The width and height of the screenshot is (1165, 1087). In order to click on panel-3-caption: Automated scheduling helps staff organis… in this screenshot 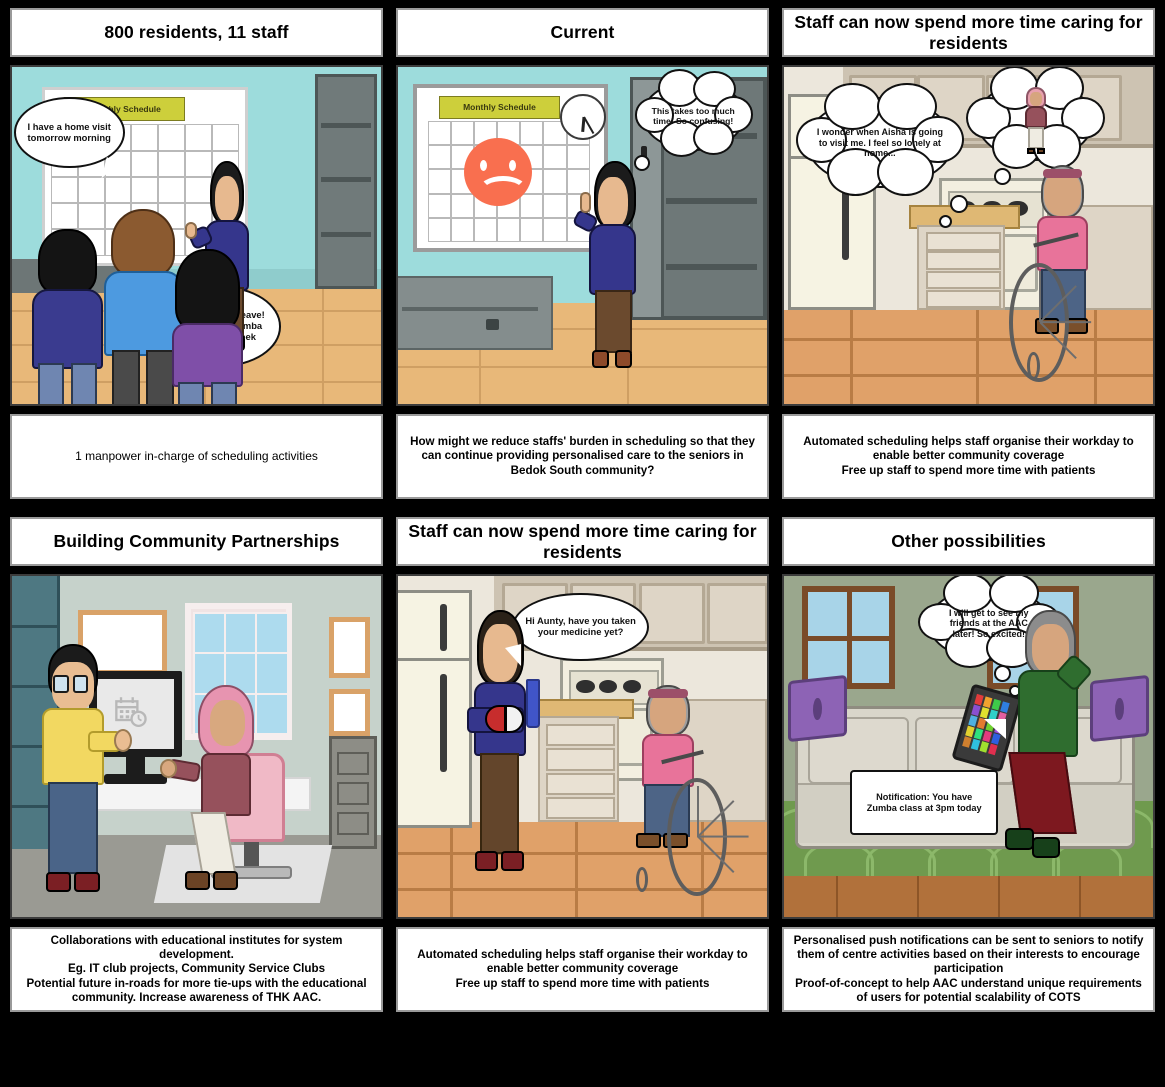, I will do `click(968, 456)`.